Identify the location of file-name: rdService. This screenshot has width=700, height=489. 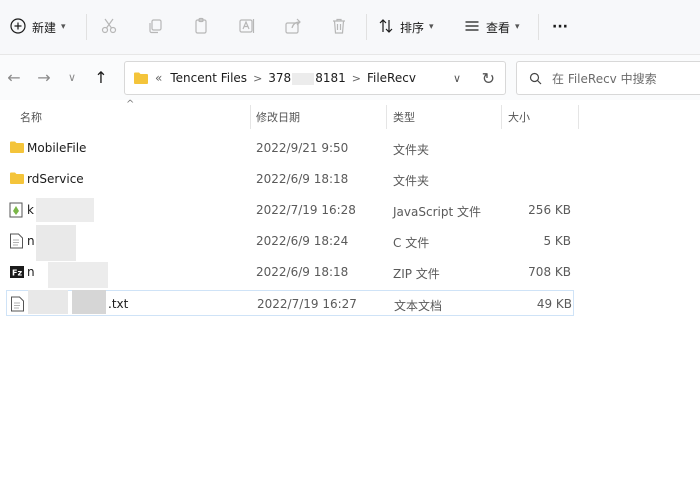
(55, 179).